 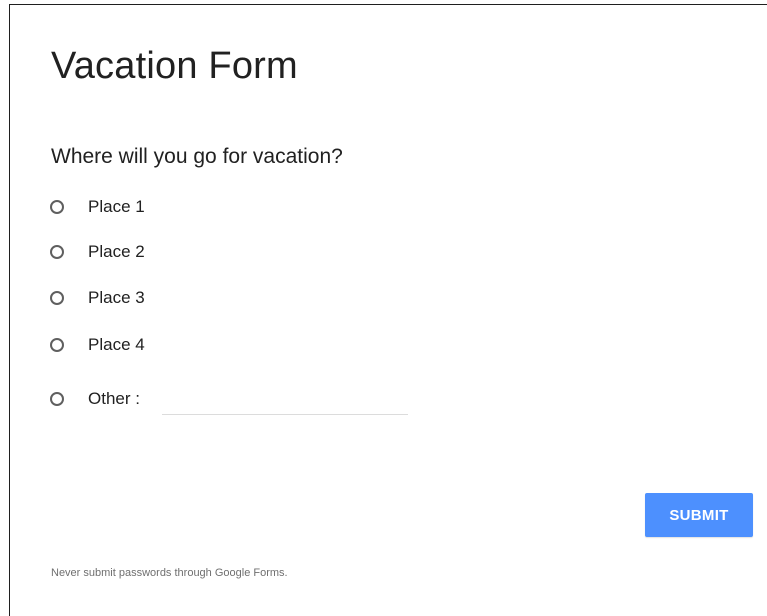 What do you see at coordinates (699, 515) in the screenshot?
I see `submit-button: SUBMIT` at bounding box center [699, 515].